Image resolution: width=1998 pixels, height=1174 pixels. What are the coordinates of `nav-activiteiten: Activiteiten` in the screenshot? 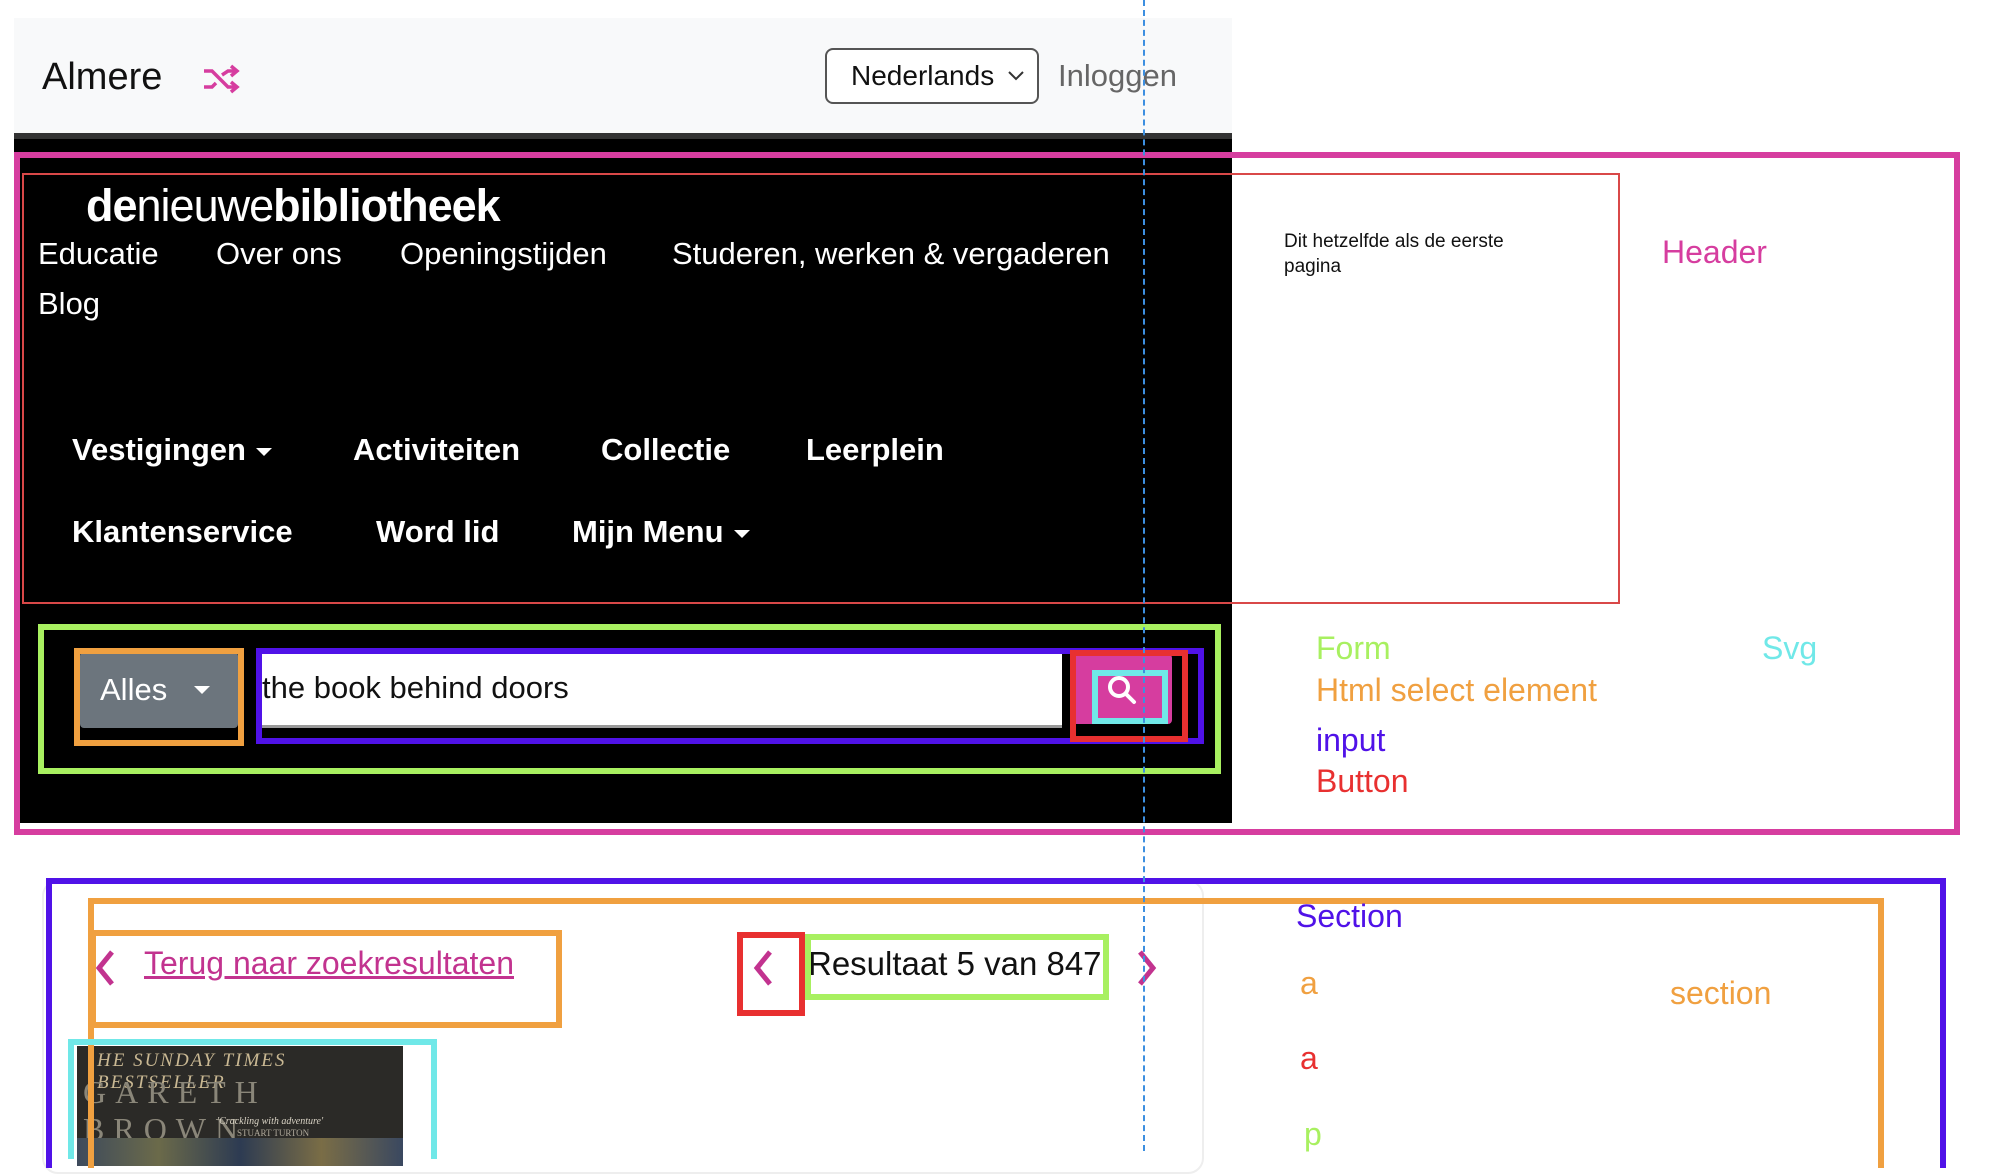 It's located at (436, 450).